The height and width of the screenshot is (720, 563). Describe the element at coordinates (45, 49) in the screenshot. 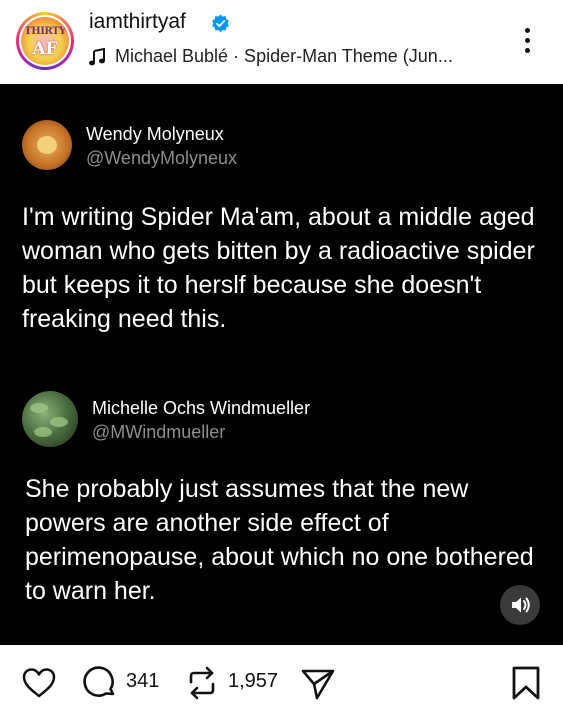

I see `avatar-logo-text-bottom: AF` at that location.